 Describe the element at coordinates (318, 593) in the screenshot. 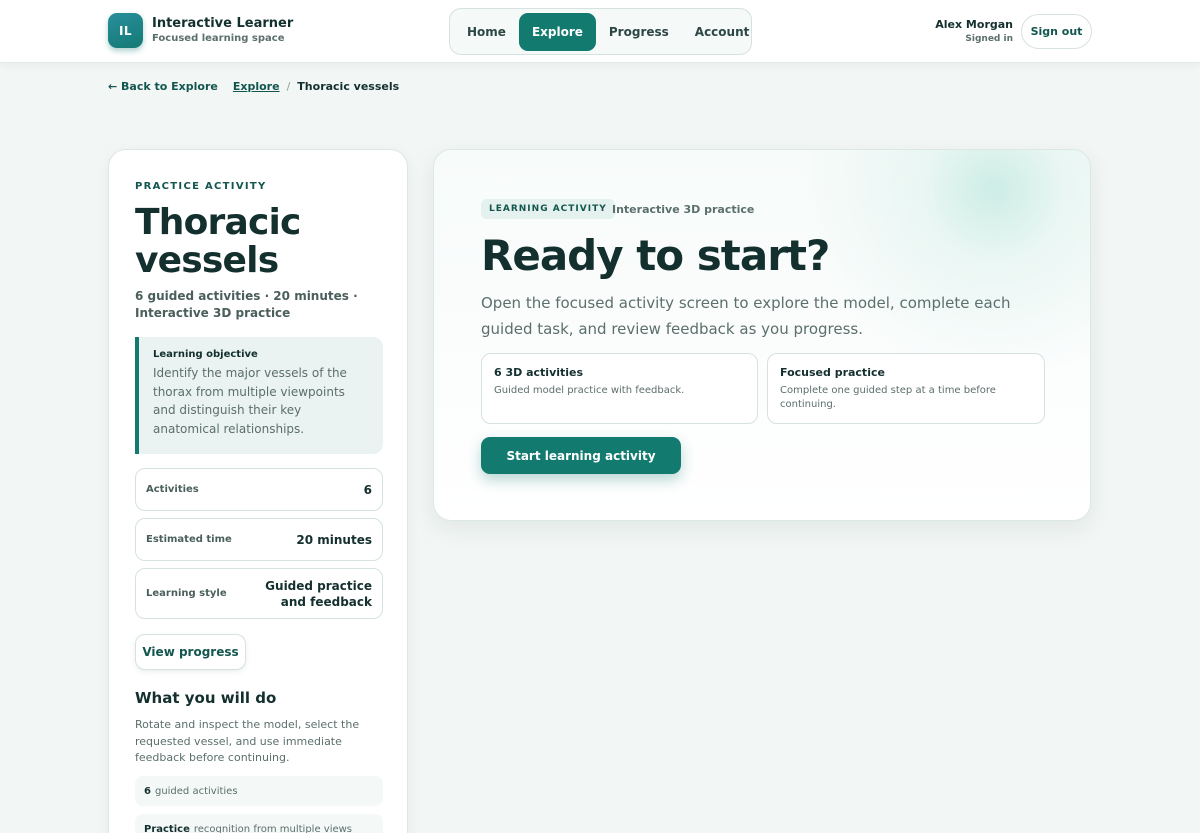

I see `stat-value: Guided practice and feedback` at that location.